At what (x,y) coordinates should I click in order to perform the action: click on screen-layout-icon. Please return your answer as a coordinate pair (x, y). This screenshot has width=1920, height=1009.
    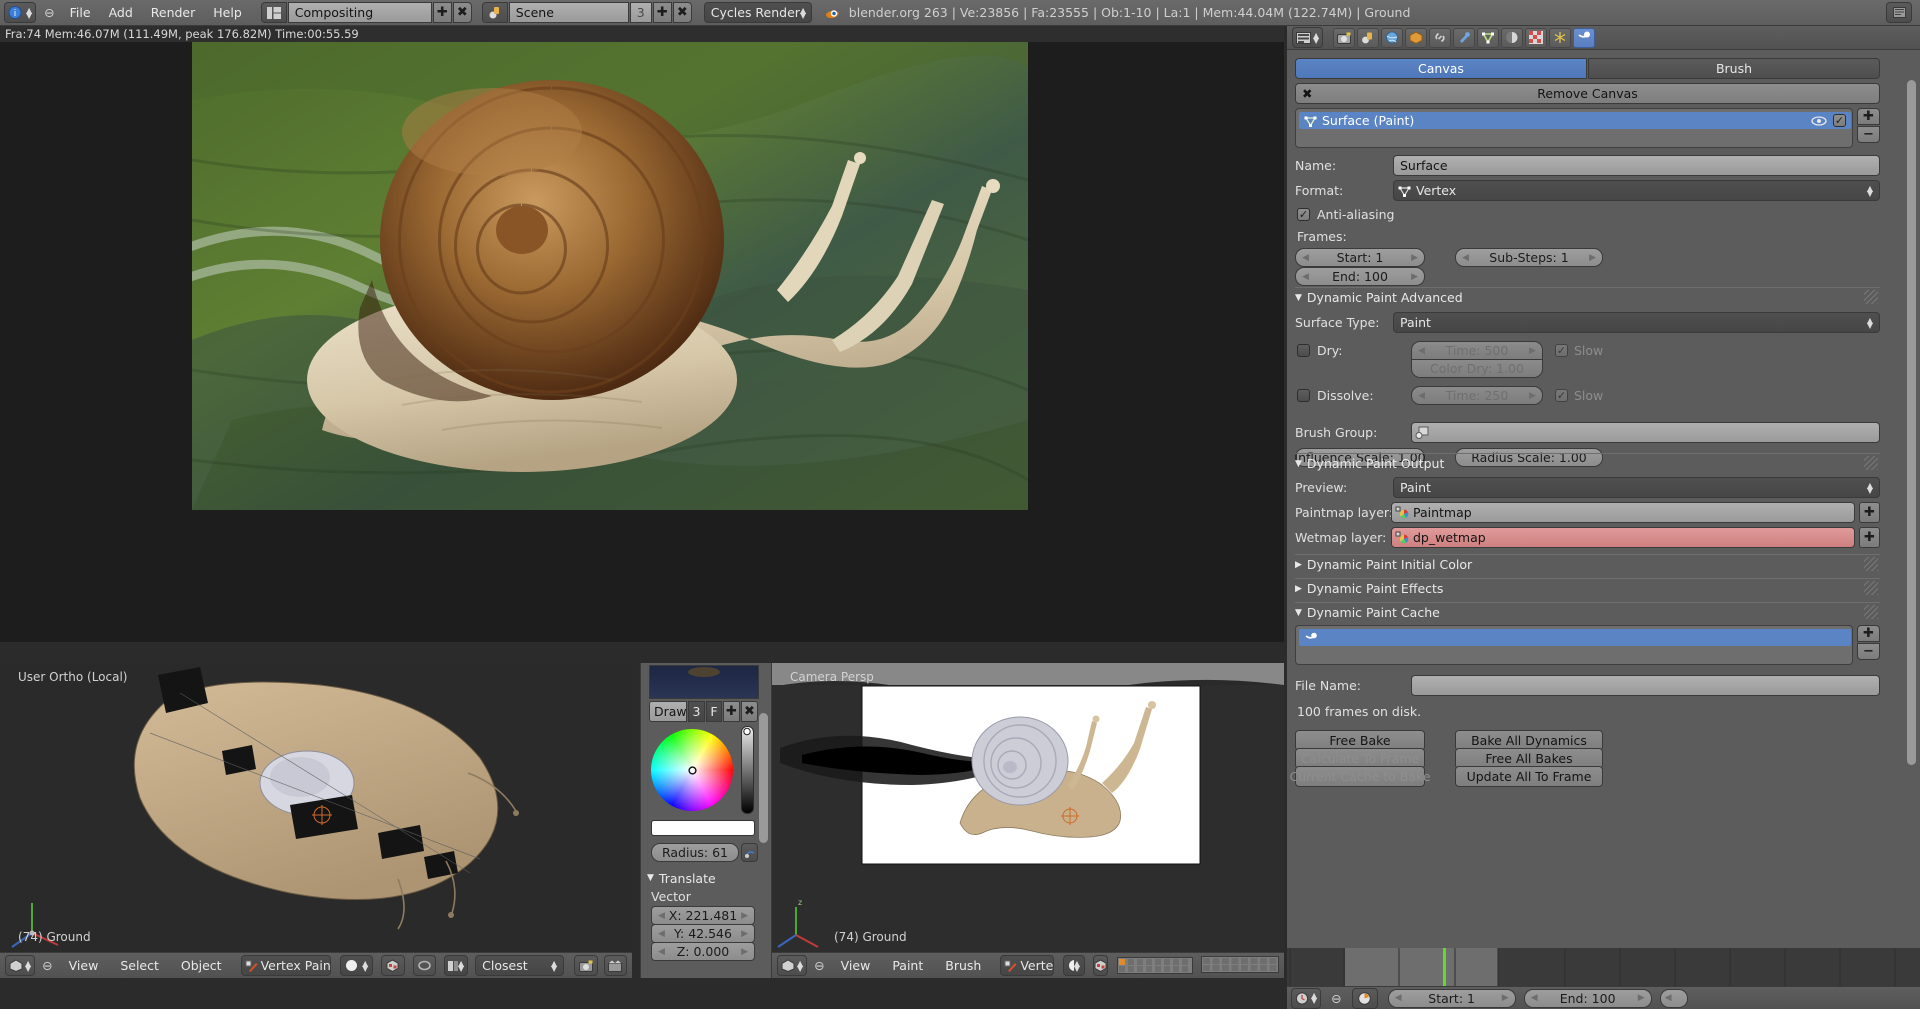
    Looking at the image, I should click on (273, 12).